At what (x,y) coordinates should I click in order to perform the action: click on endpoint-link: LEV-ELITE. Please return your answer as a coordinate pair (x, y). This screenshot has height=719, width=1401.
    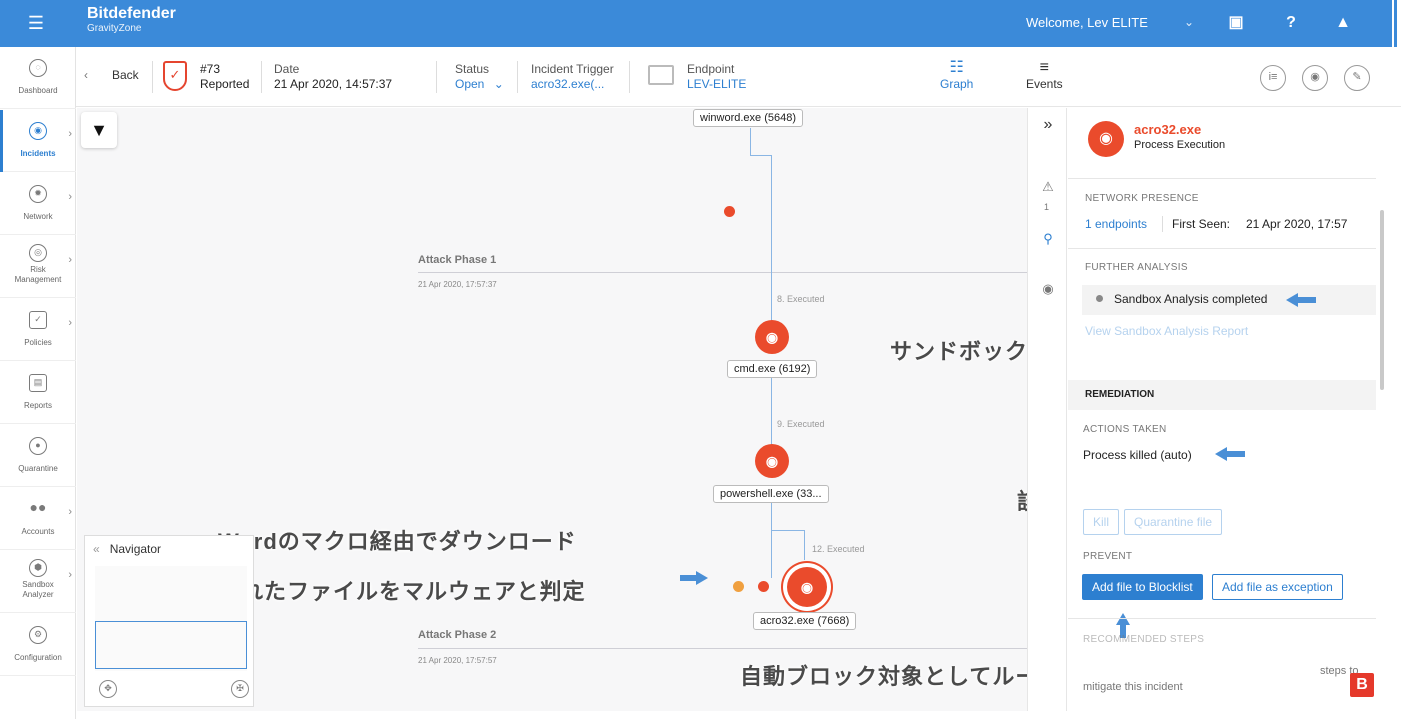
    Looking at the image, I should click on (716, 84).